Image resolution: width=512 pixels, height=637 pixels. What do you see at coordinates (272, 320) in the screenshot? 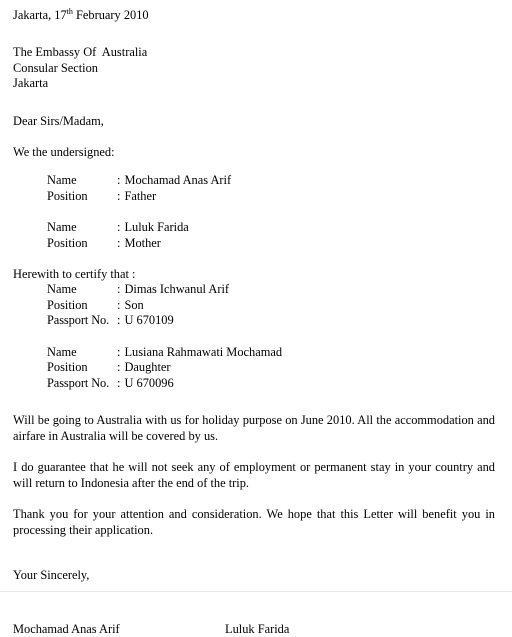
I see `kv-row: Passport No. : U 670109` at bounding box center [272, 320].